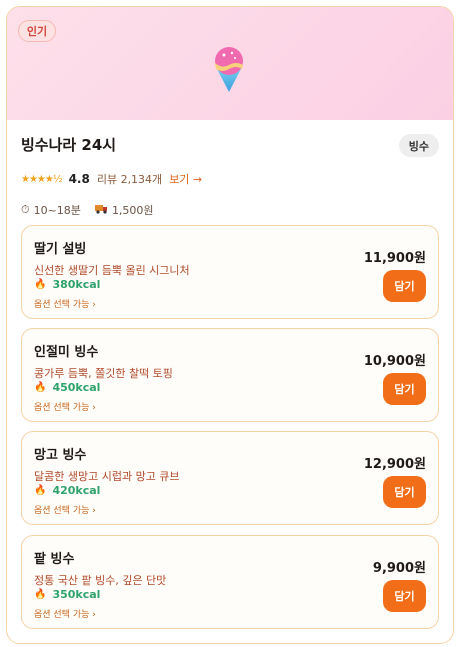 The image size is (459, 647). What do you see at coordinates (76, 387) in the screenshot?
I see `calories-value: 450kcal` at bounding box center [76, 387].